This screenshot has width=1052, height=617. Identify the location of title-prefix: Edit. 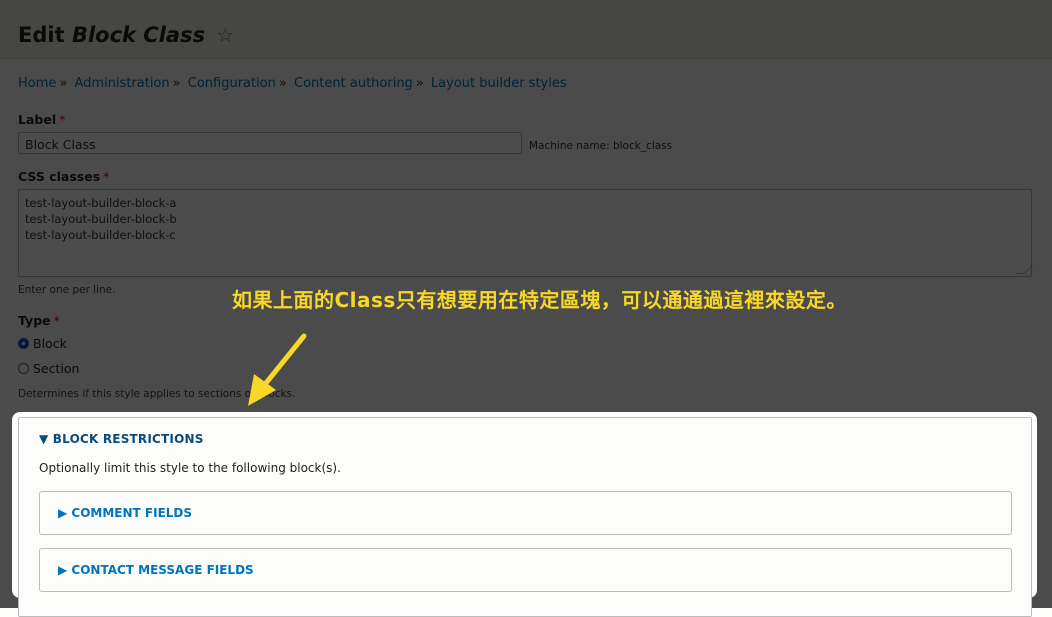
(41, 35).